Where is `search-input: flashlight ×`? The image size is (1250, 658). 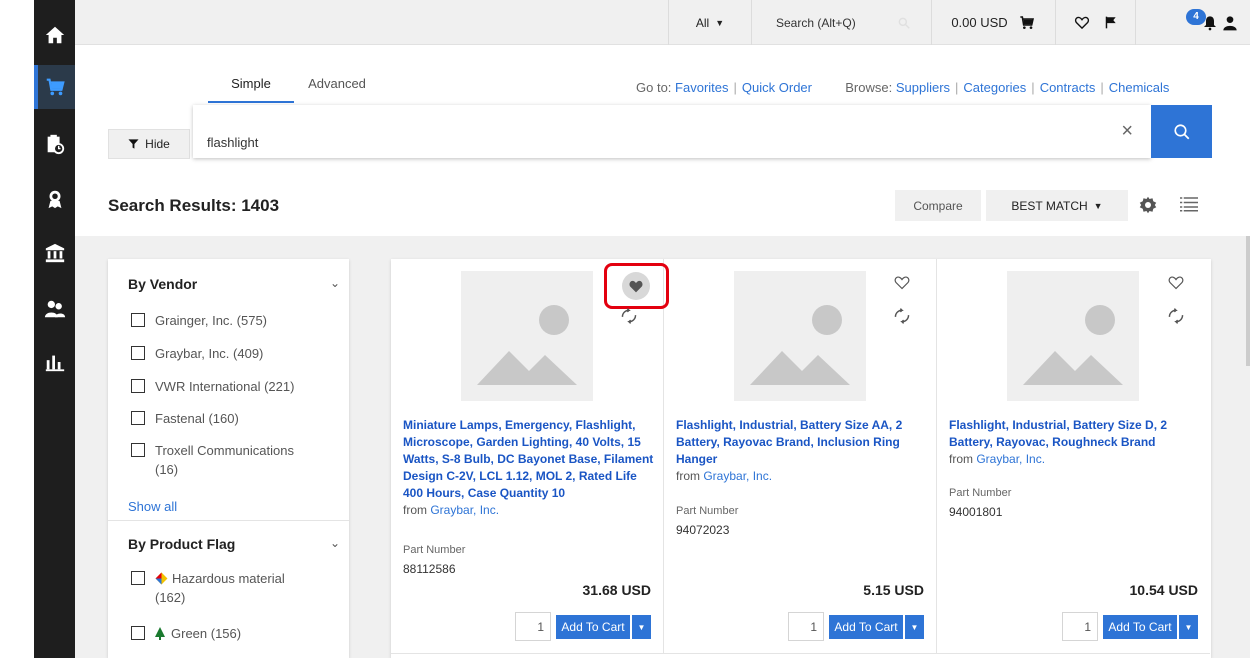
search-input: flashlight × is located at coordinates (672, 131).